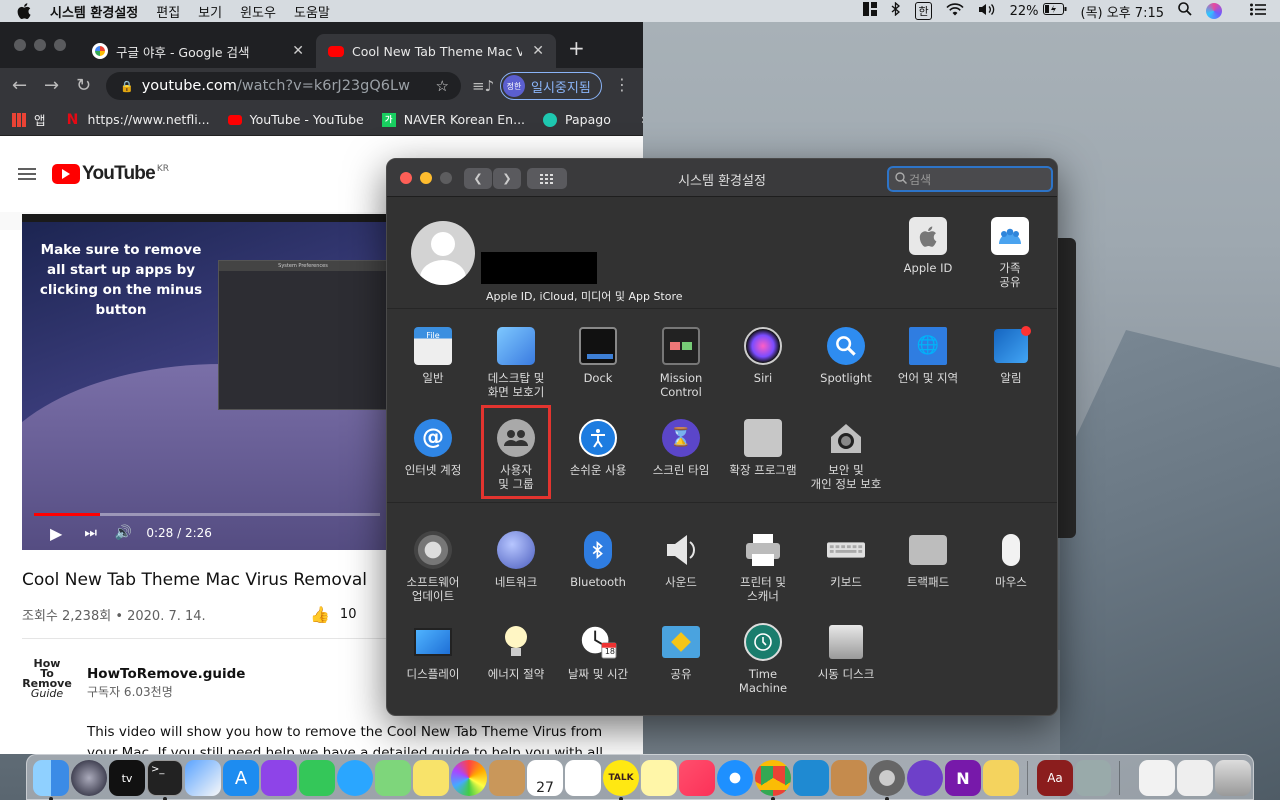 The width and height of the screenshot is (1280, 800). I want to click on pref-accessibility: 손쉬운 사용, so click(598, 448).